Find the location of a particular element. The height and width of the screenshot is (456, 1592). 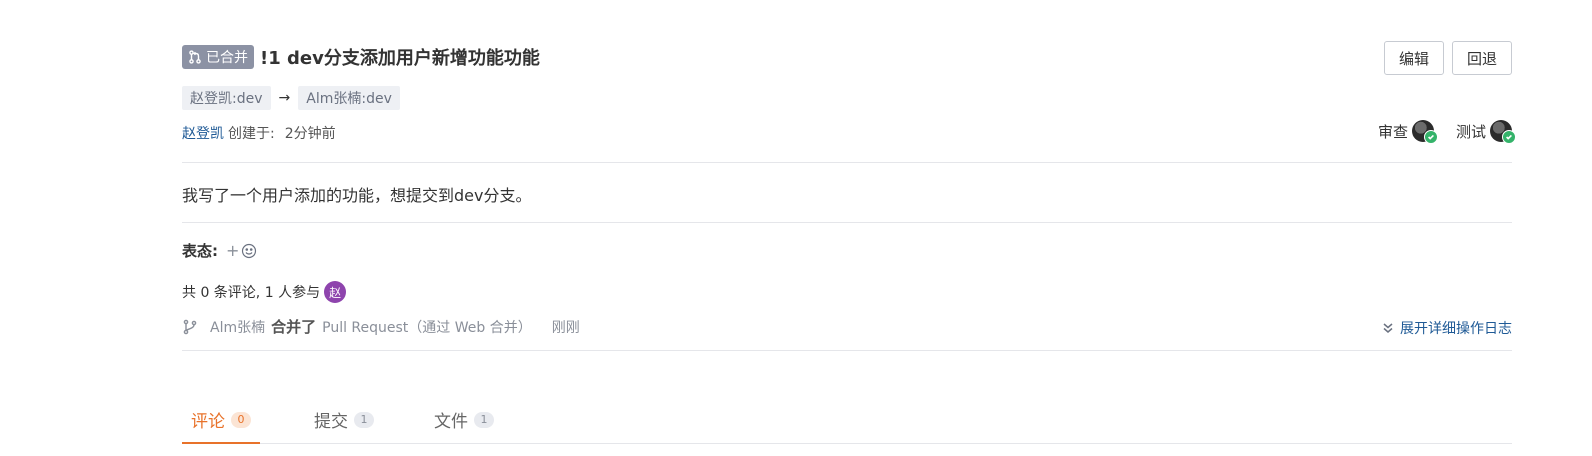

branch-arrow: → is located at coordinates (284, 98).